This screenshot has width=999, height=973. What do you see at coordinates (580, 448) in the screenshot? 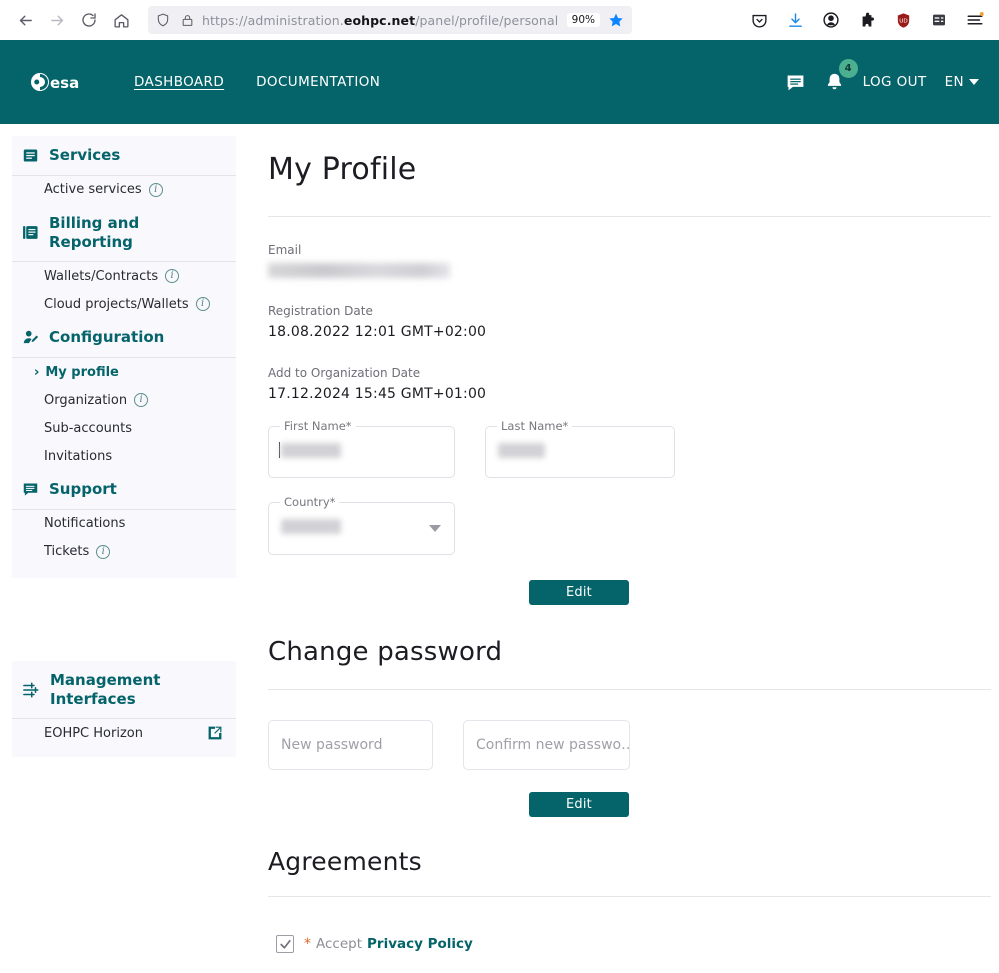
I see `last-name-field: Last Name*` at bounding box center [580, 448].